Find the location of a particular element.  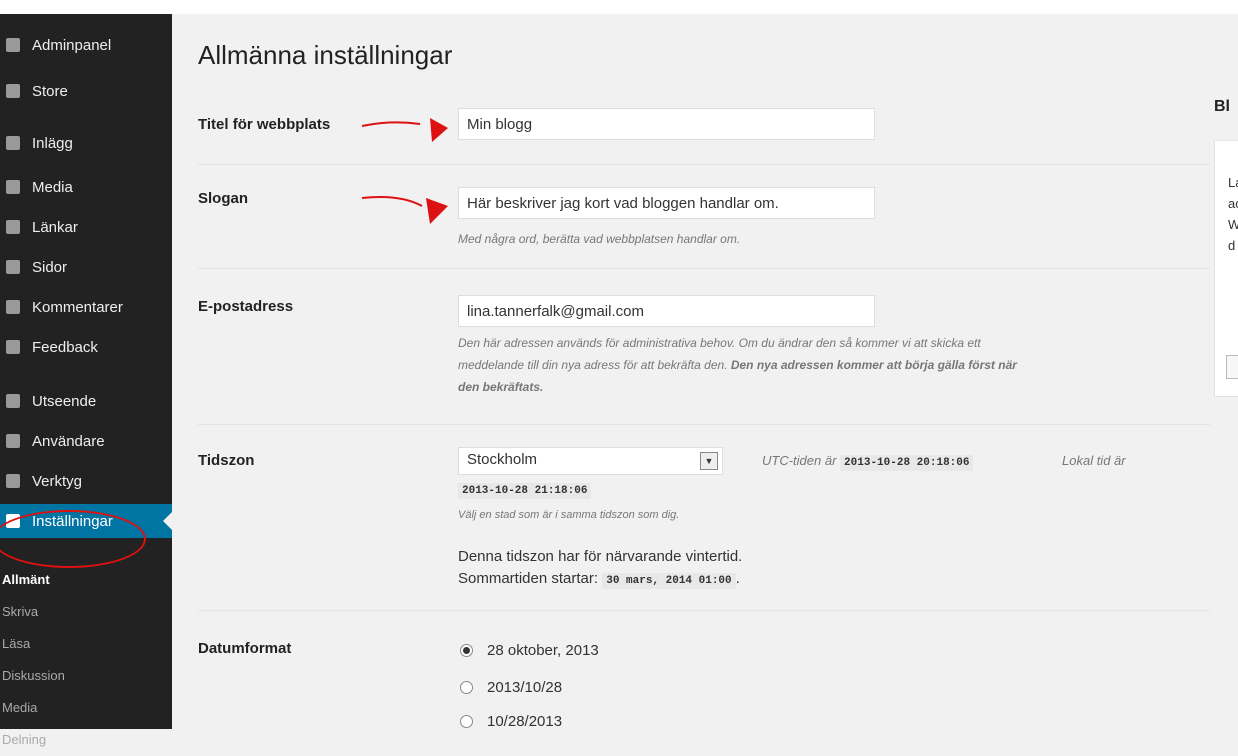

side-panel-line: W is located at coordinates (1233, 224).